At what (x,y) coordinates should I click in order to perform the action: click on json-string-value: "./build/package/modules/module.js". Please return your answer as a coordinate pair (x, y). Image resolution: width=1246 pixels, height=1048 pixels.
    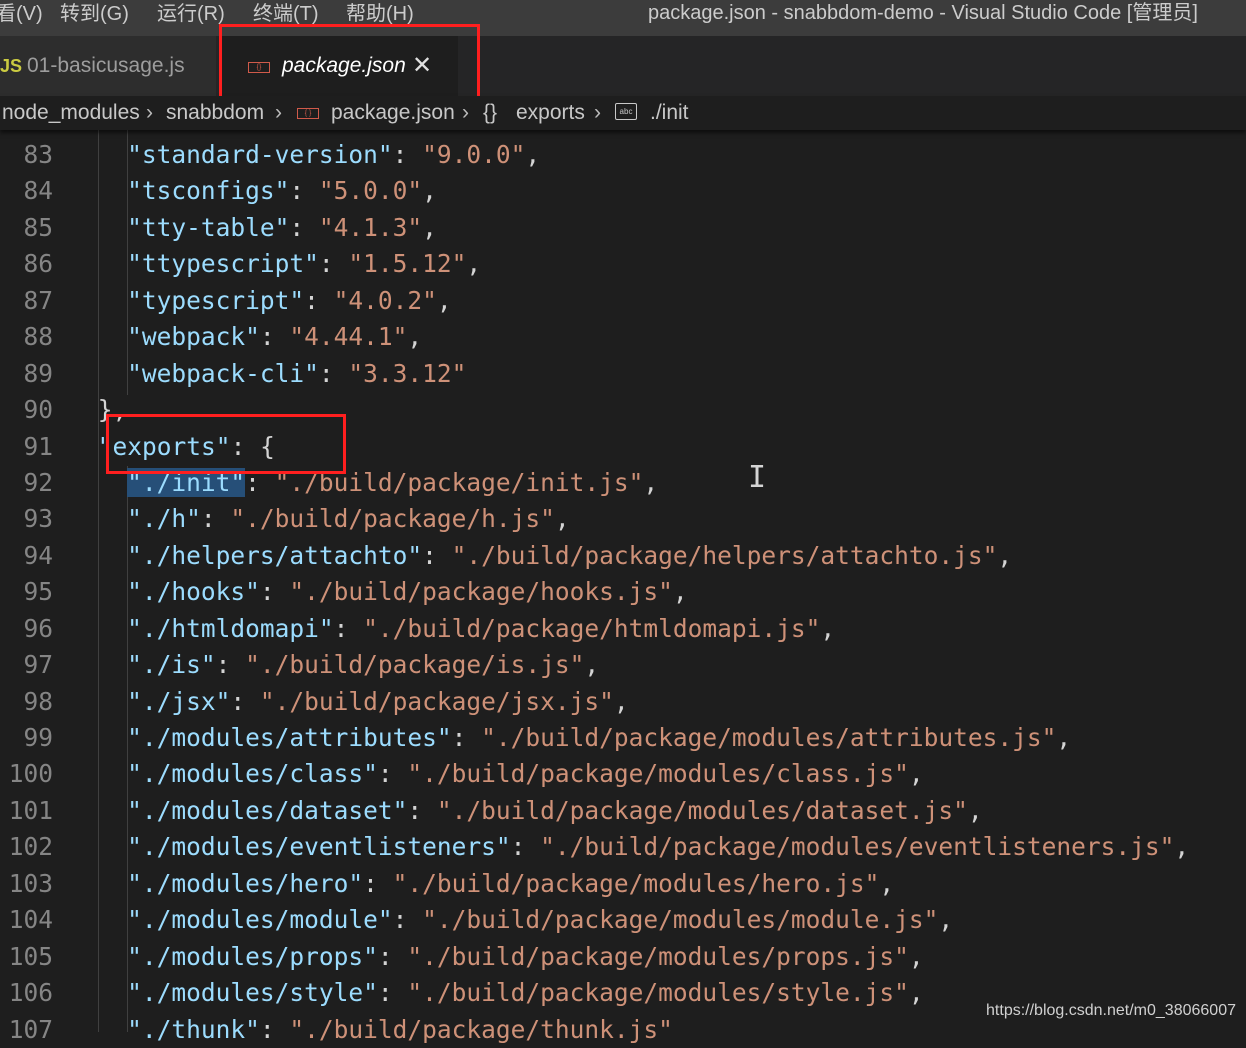
    Looking at the image, I should click on (680, 920).